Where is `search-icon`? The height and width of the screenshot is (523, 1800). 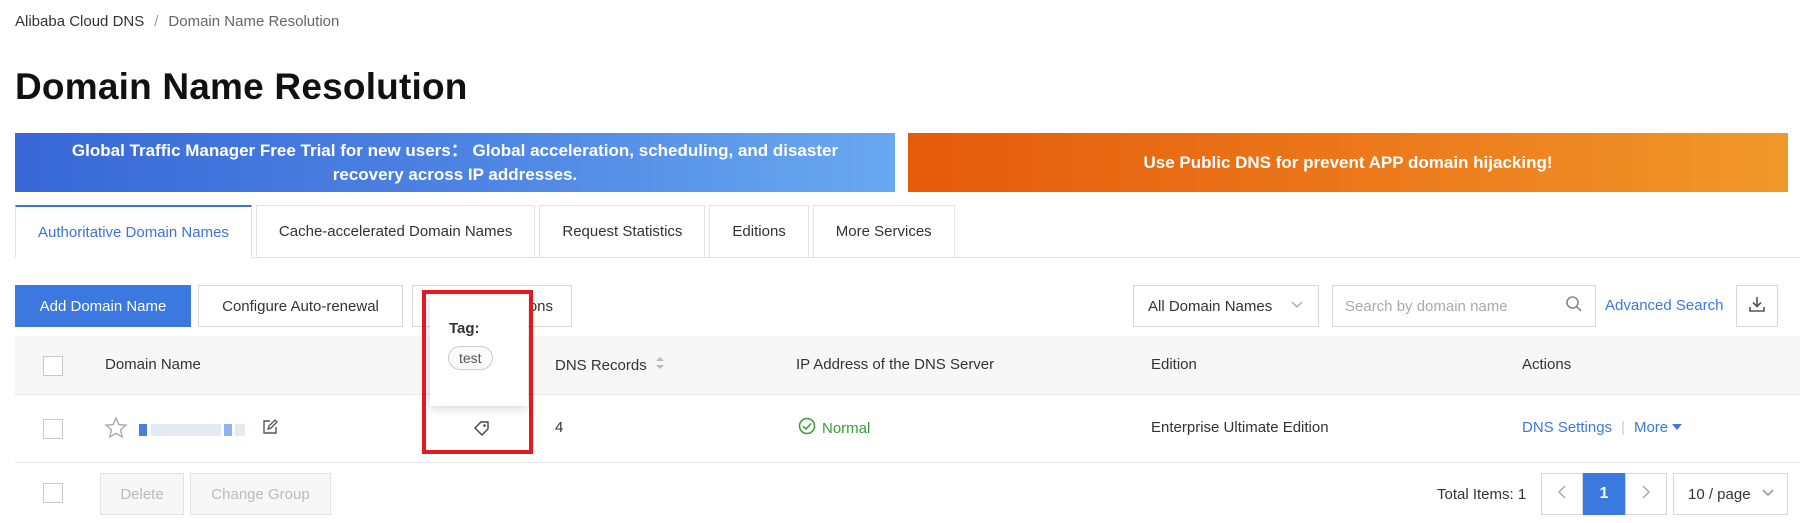 search-icon is located at coordinates (1574, 306).